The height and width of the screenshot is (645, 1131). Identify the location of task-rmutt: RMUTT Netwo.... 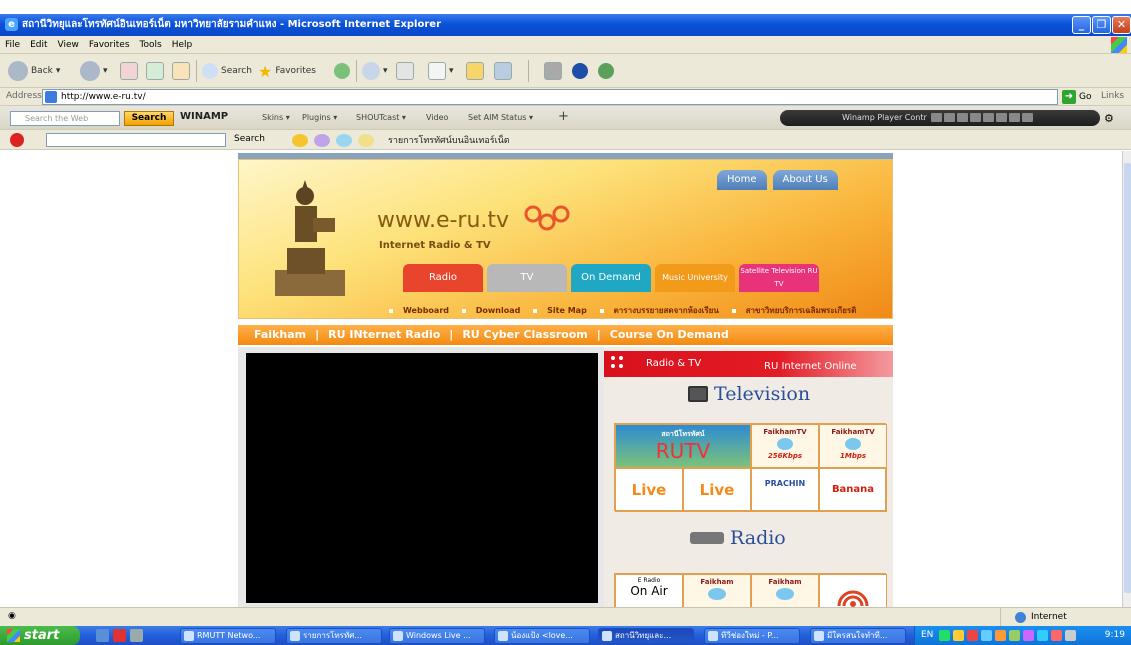
(228, 636).